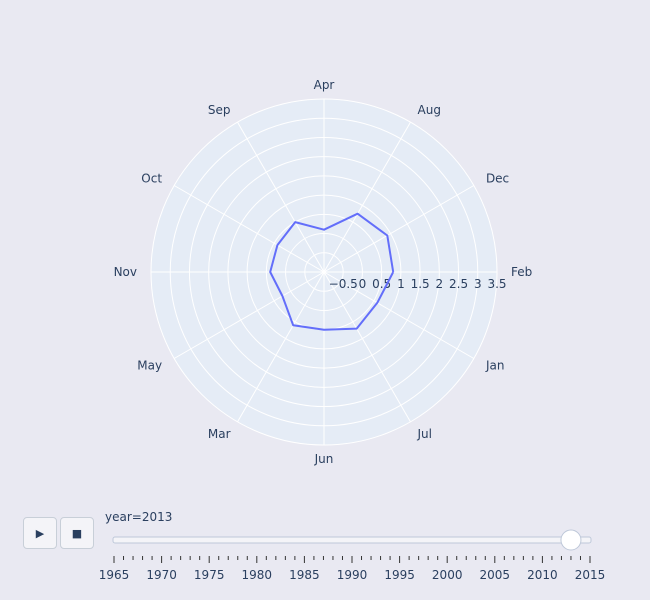 Image resolution: width=650 pixels, height=600 pixels. What do you see at coordinates (458, 284) in the screenshot?
I see `radial-tick-label: 2.5` at bounding box center [458, 284].